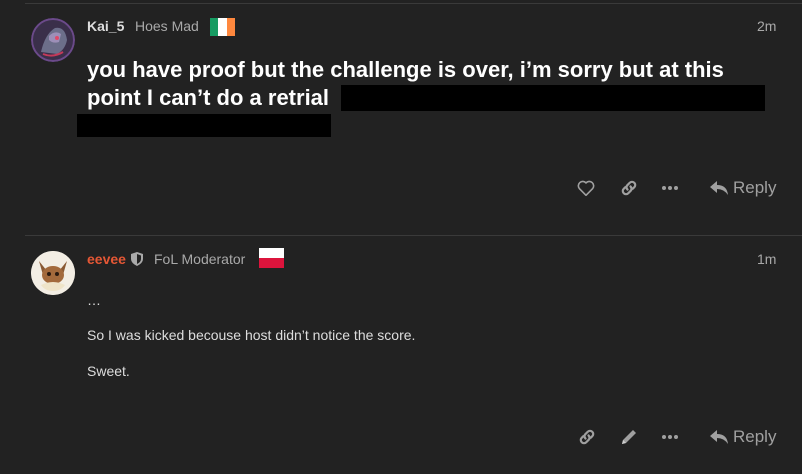 Image resolution: width=802 pixels, height=474 pixels. Describe the element at coordinates (629, 437) in the screenshot. I see `edit-icon` at that location.